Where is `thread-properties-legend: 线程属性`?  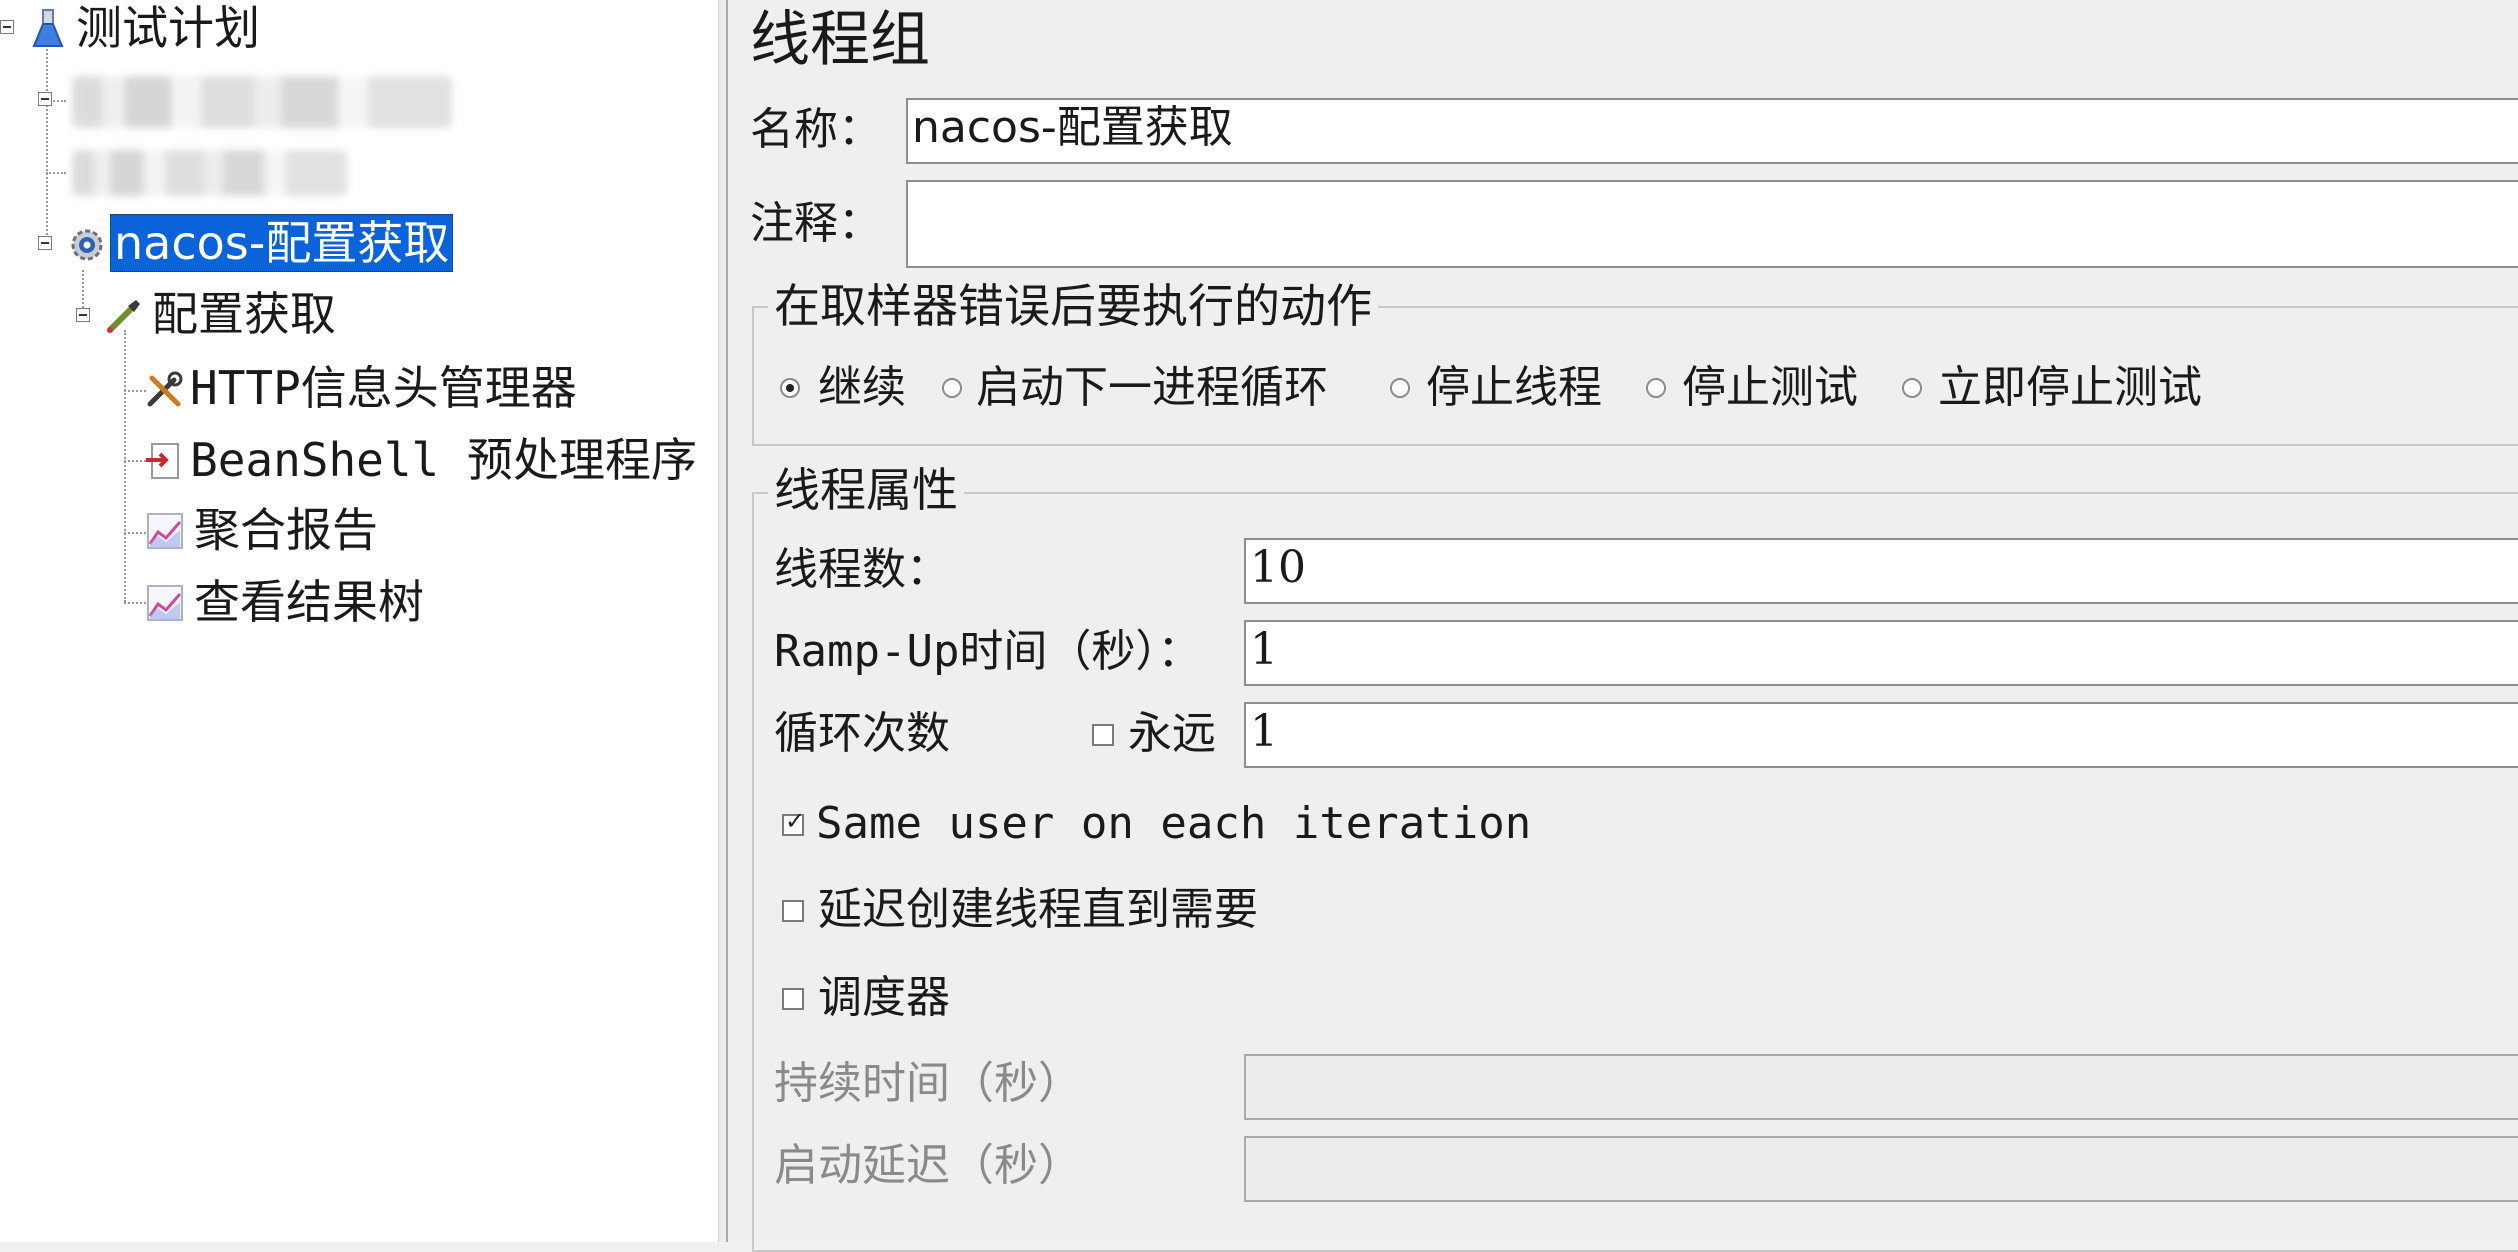 thread-properties-legend: 线程属性 is located at coordinates (866, 490).